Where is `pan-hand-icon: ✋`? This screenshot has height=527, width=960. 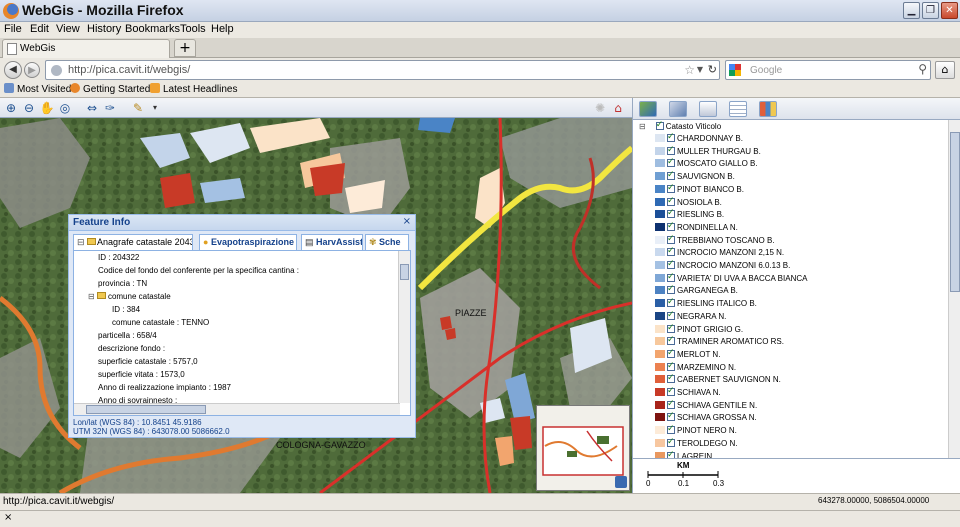
pan-hand-icon: ✋ is located at coordinates (47, 108).